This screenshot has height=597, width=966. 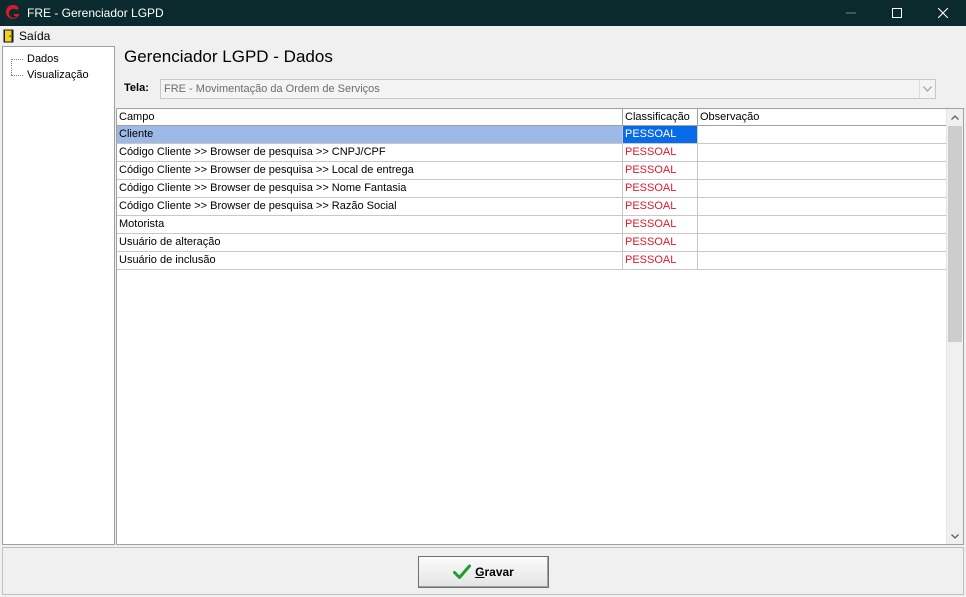 I want to click on menu-item-saida: Saída, so click(x=25, y=35).